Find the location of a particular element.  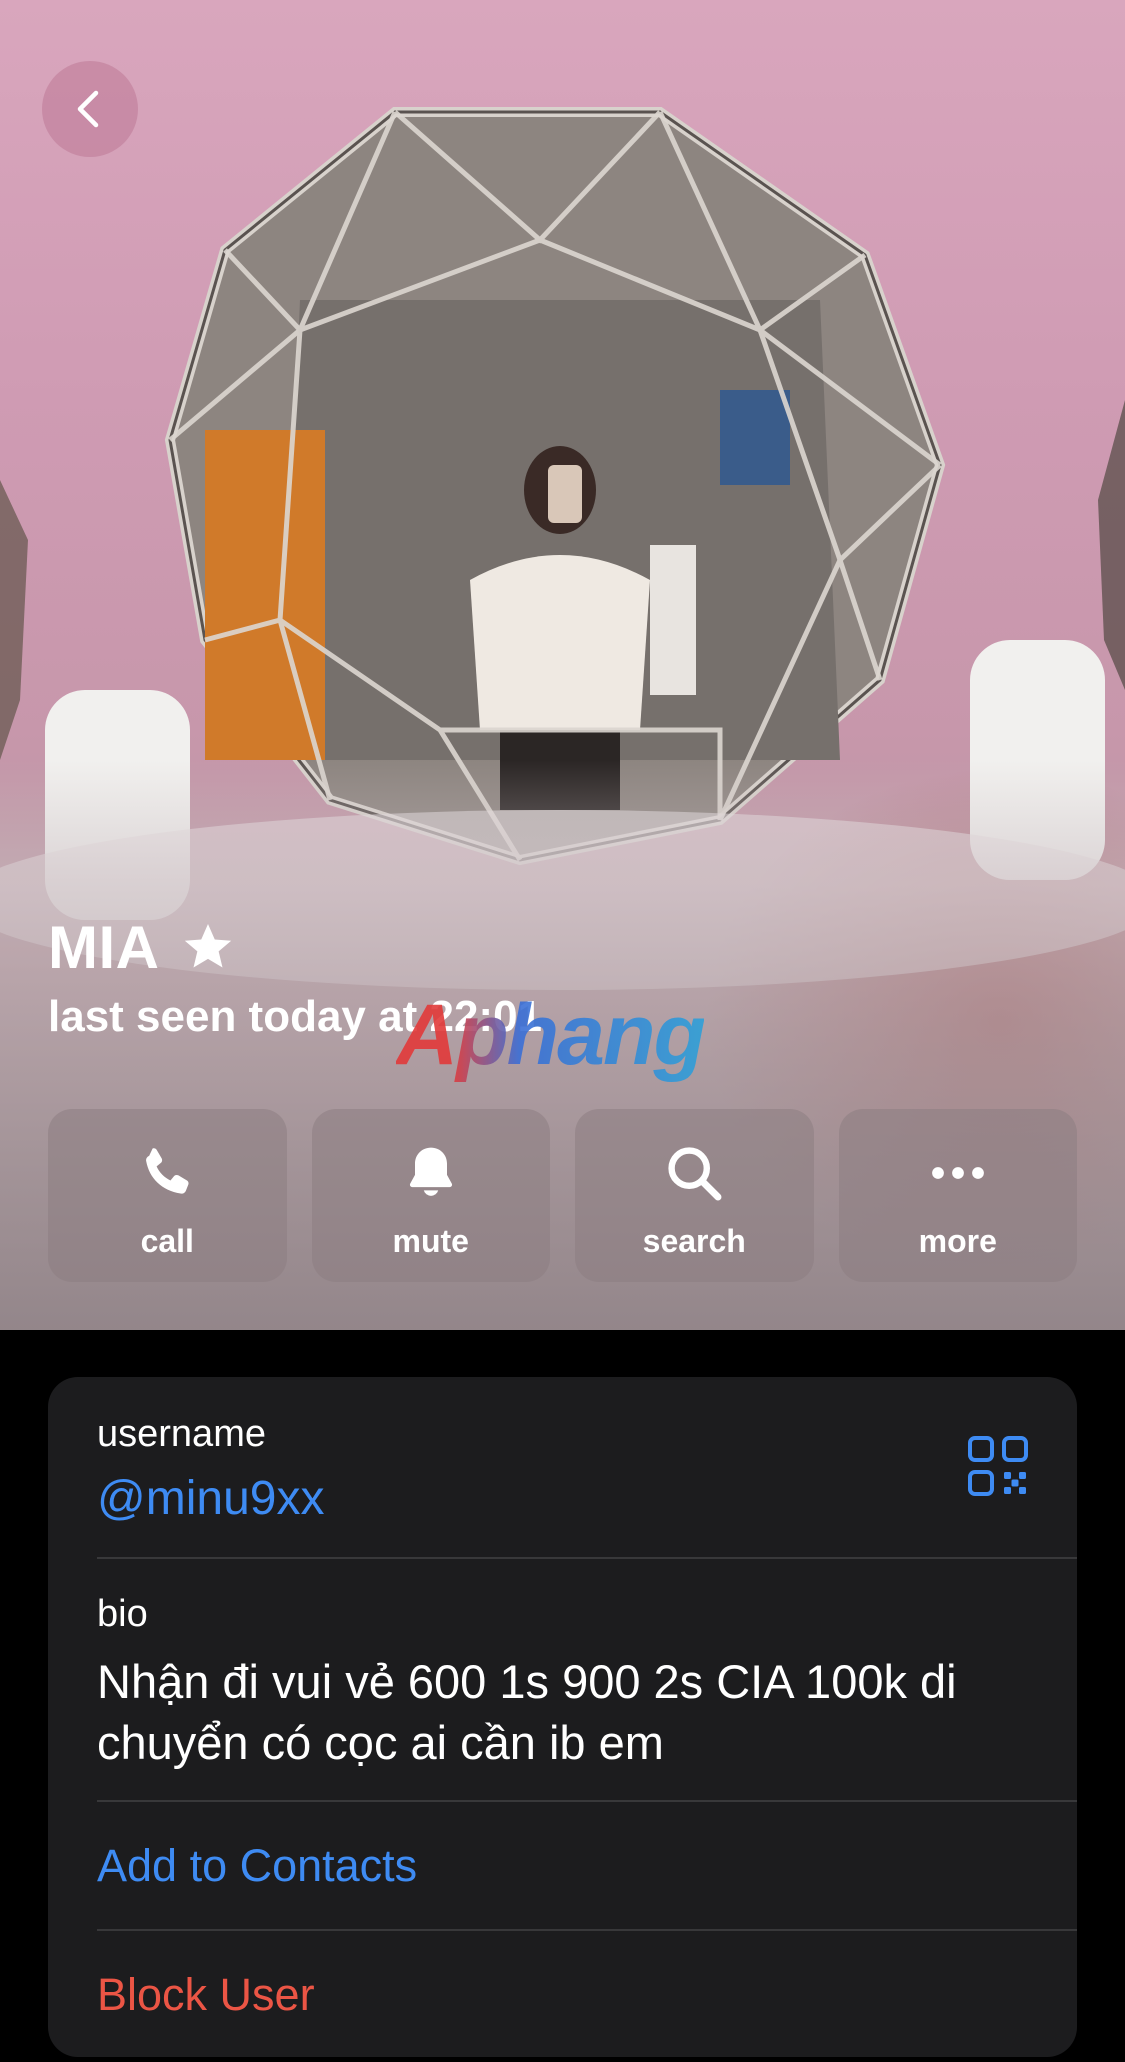

username-value: @minu9xx is located at coordinates (210, 1498).